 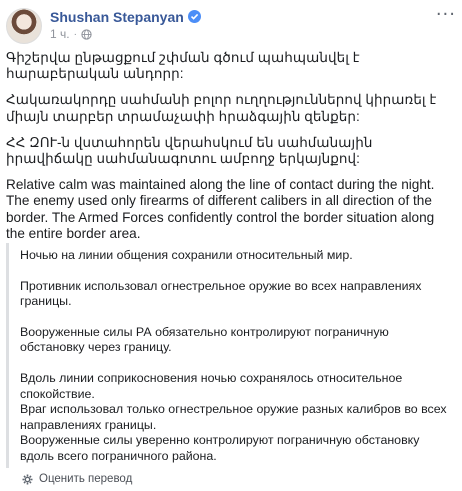 I want to click on author-name: Shushan Stepanyan, so click(x=117, y=17).